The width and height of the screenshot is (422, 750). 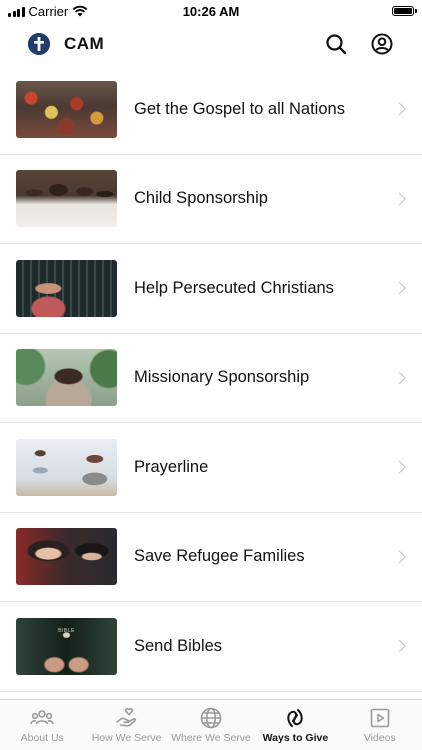 I want to click on list-item-label: Child Sponsorship, so click(x=201, y=198).